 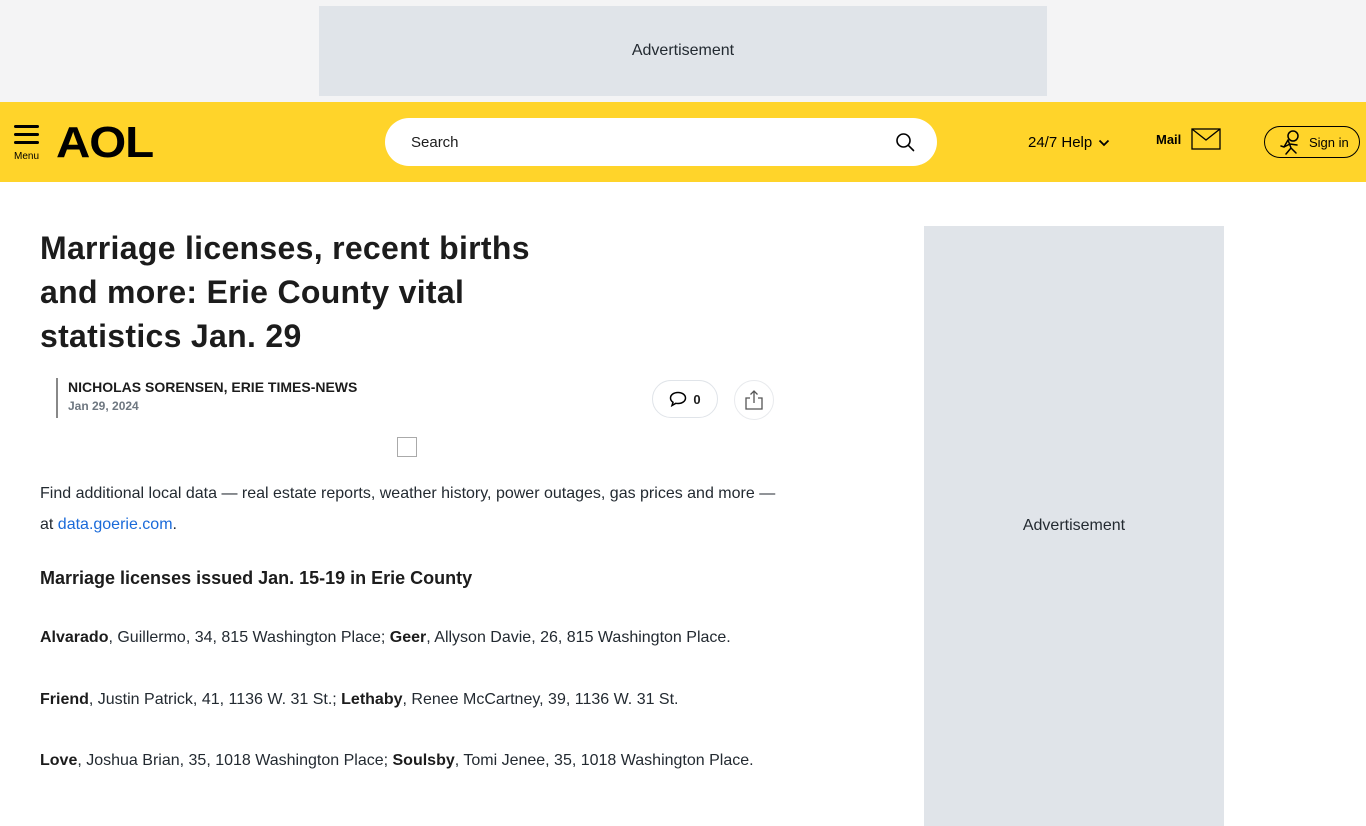 I want to click on surname: Geer, so click(x=408, y=637).